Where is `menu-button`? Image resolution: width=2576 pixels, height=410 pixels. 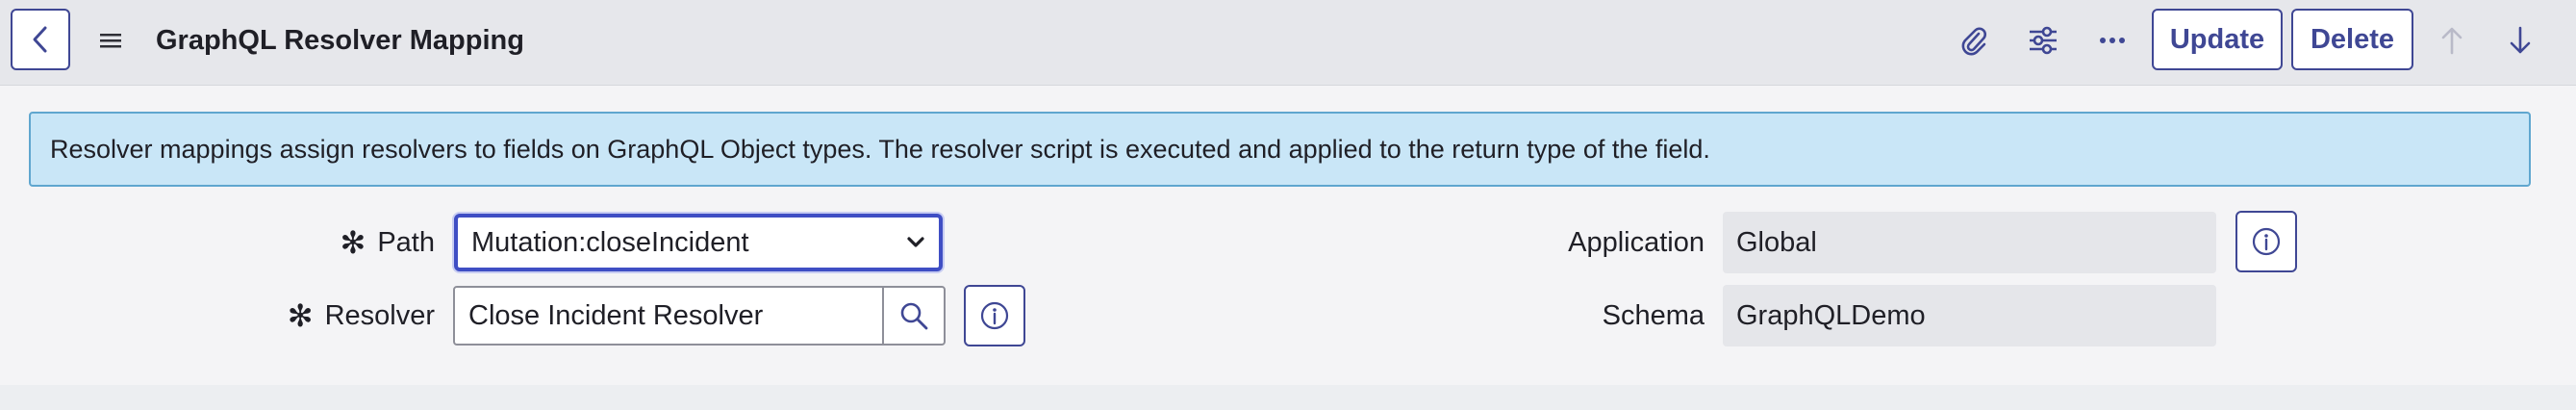 menu-button is located at coordinates (110, 40).